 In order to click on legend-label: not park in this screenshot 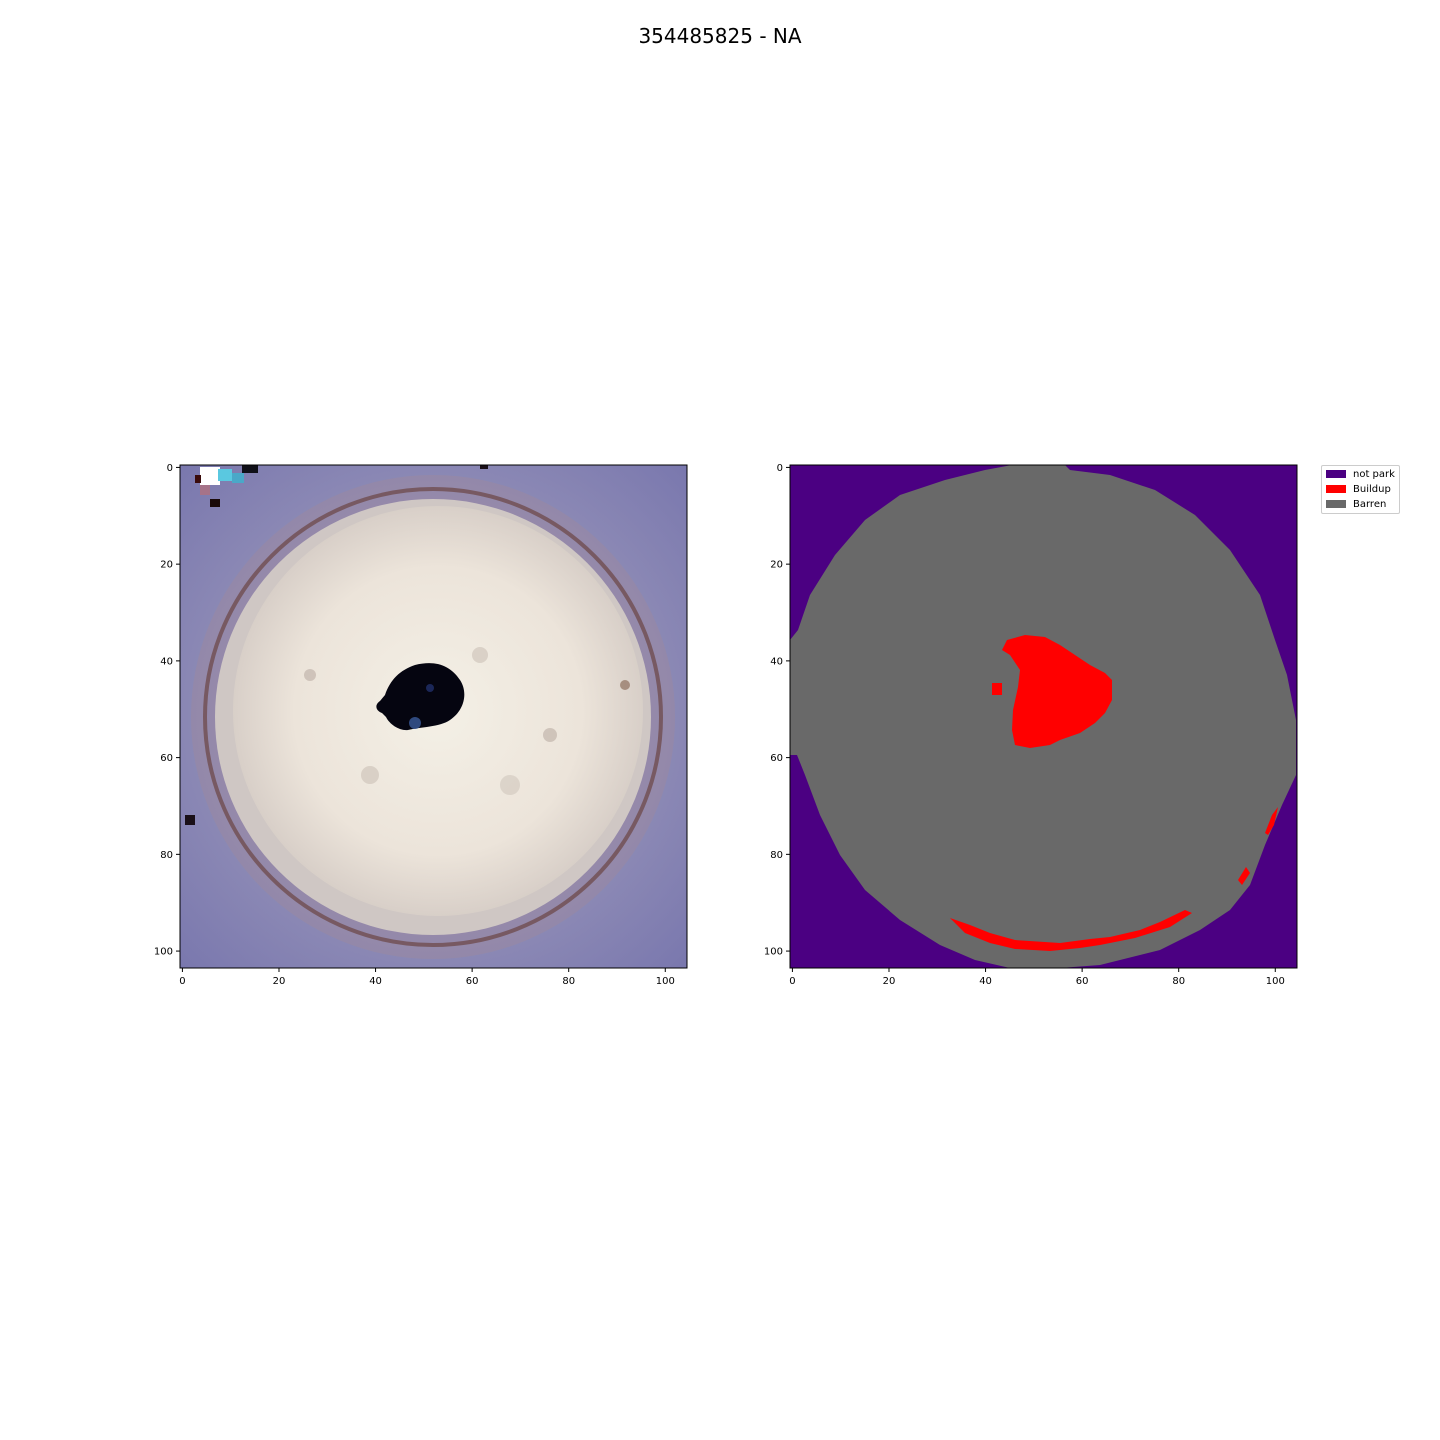, I will do `click(1374, 474)`.